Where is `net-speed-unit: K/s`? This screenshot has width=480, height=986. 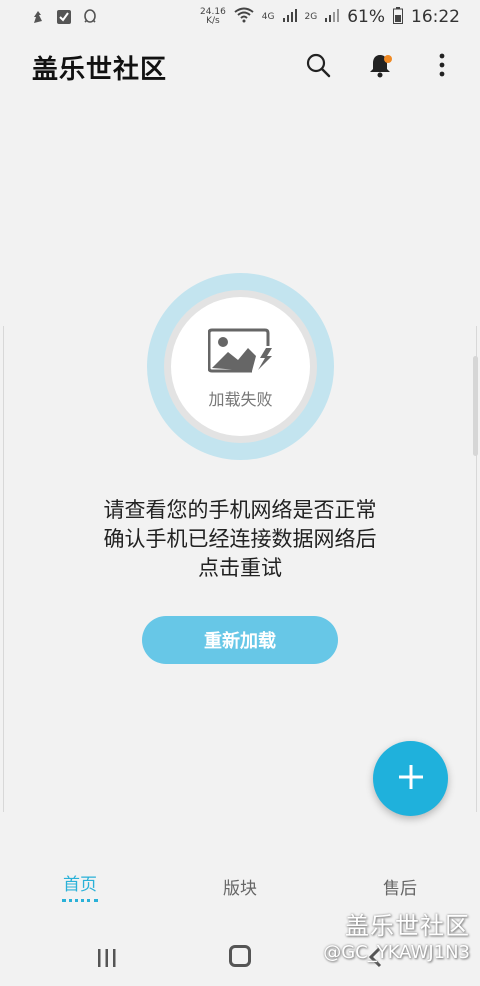
net-speed-unit: K/s is located at coordinates (213, 21).